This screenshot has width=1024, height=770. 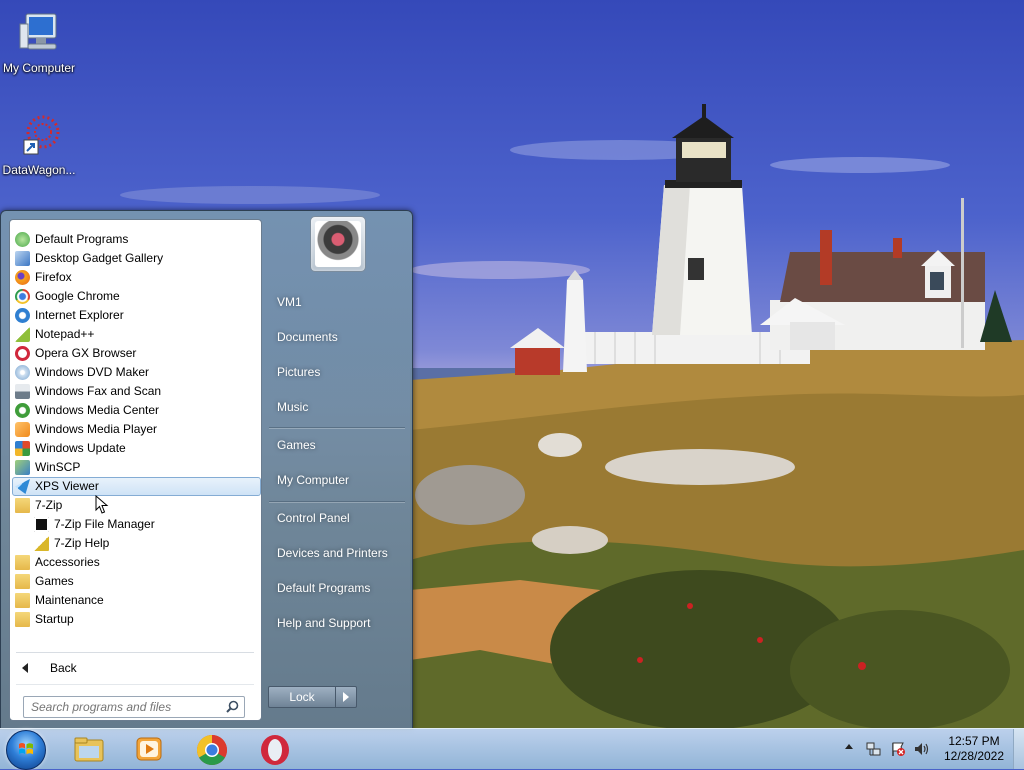 What do you see at coordinates (22, 315) in the screenshot?
I see `internet-explorer-icon` at bounding box center [22, 315].